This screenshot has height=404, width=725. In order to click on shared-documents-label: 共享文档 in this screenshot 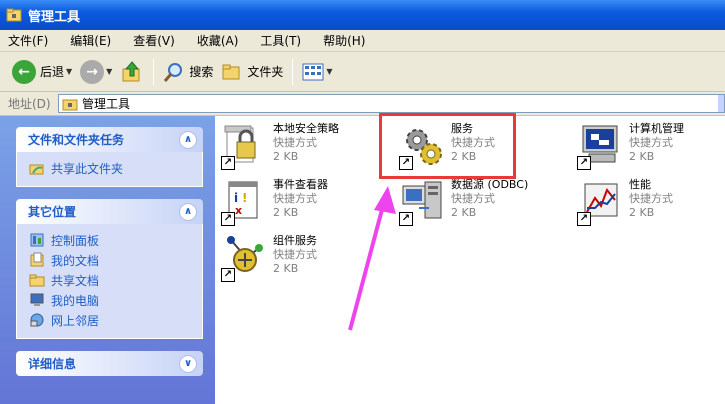, I will do `click(75, 280)`.